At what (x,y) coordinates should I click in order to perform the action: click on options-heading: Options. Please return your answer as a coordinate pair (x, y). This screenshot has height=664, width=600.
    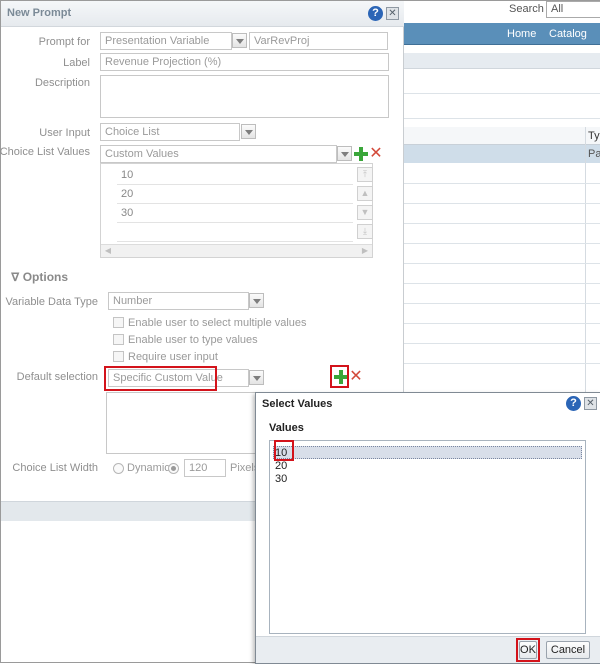
    Looking at the image, I should click on (45, 277).